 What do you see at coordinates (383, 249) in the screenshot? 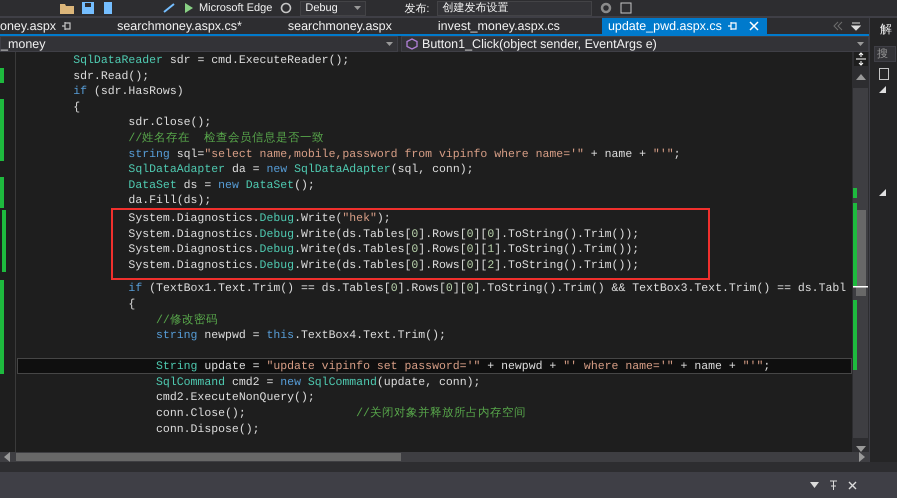
I see `code-line: System.Diagnostics.Debug.Write(ds.Tables[0].Rows[0][1].ToString().Trim());` at bounding box center [383, 249].